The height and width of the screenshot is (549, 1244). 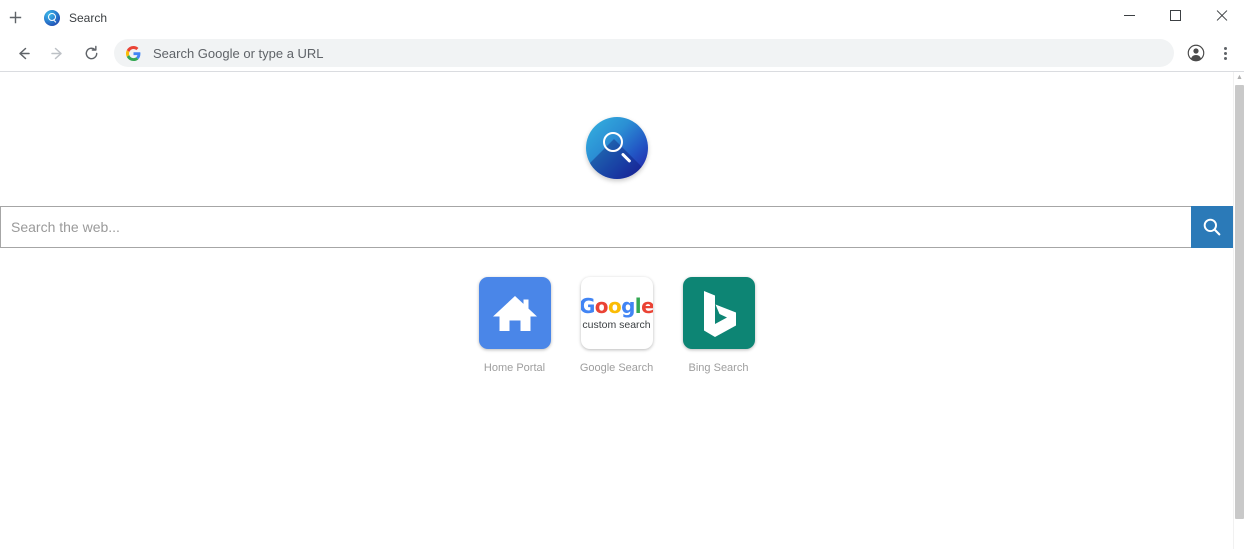 I want to click on back-arrow-icon, so click(x=24, y=53).